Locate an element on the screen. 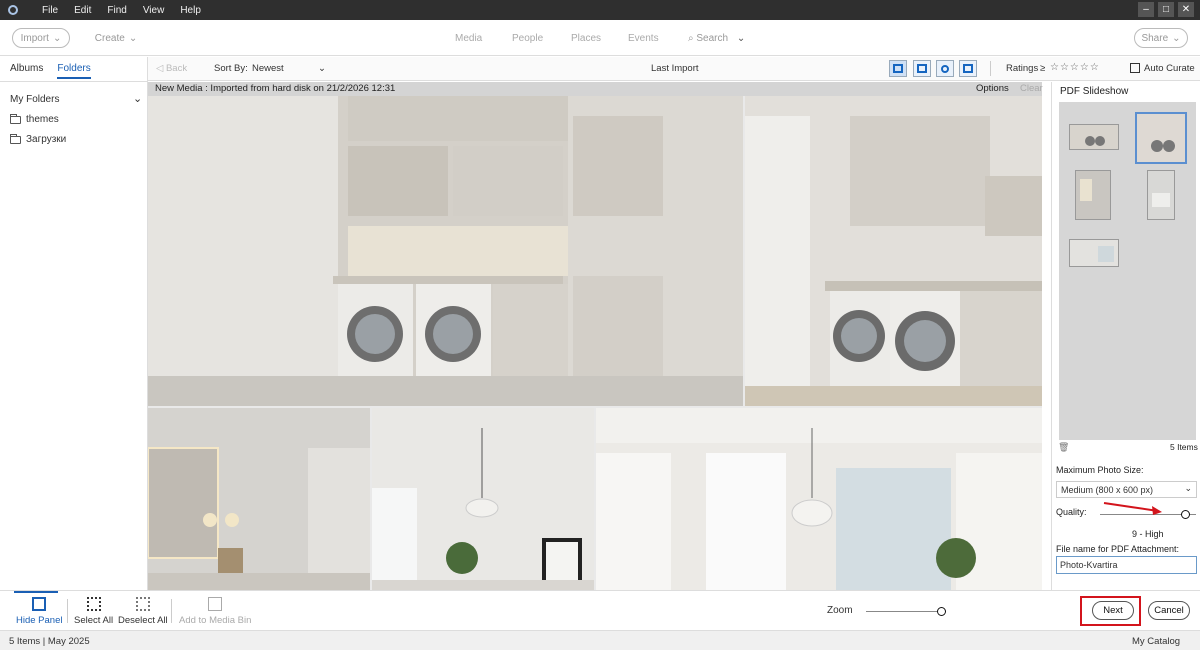 The width and height of the screenshot is (1200, 650). minimize-icon: – is located at coordinates (1146, 9).